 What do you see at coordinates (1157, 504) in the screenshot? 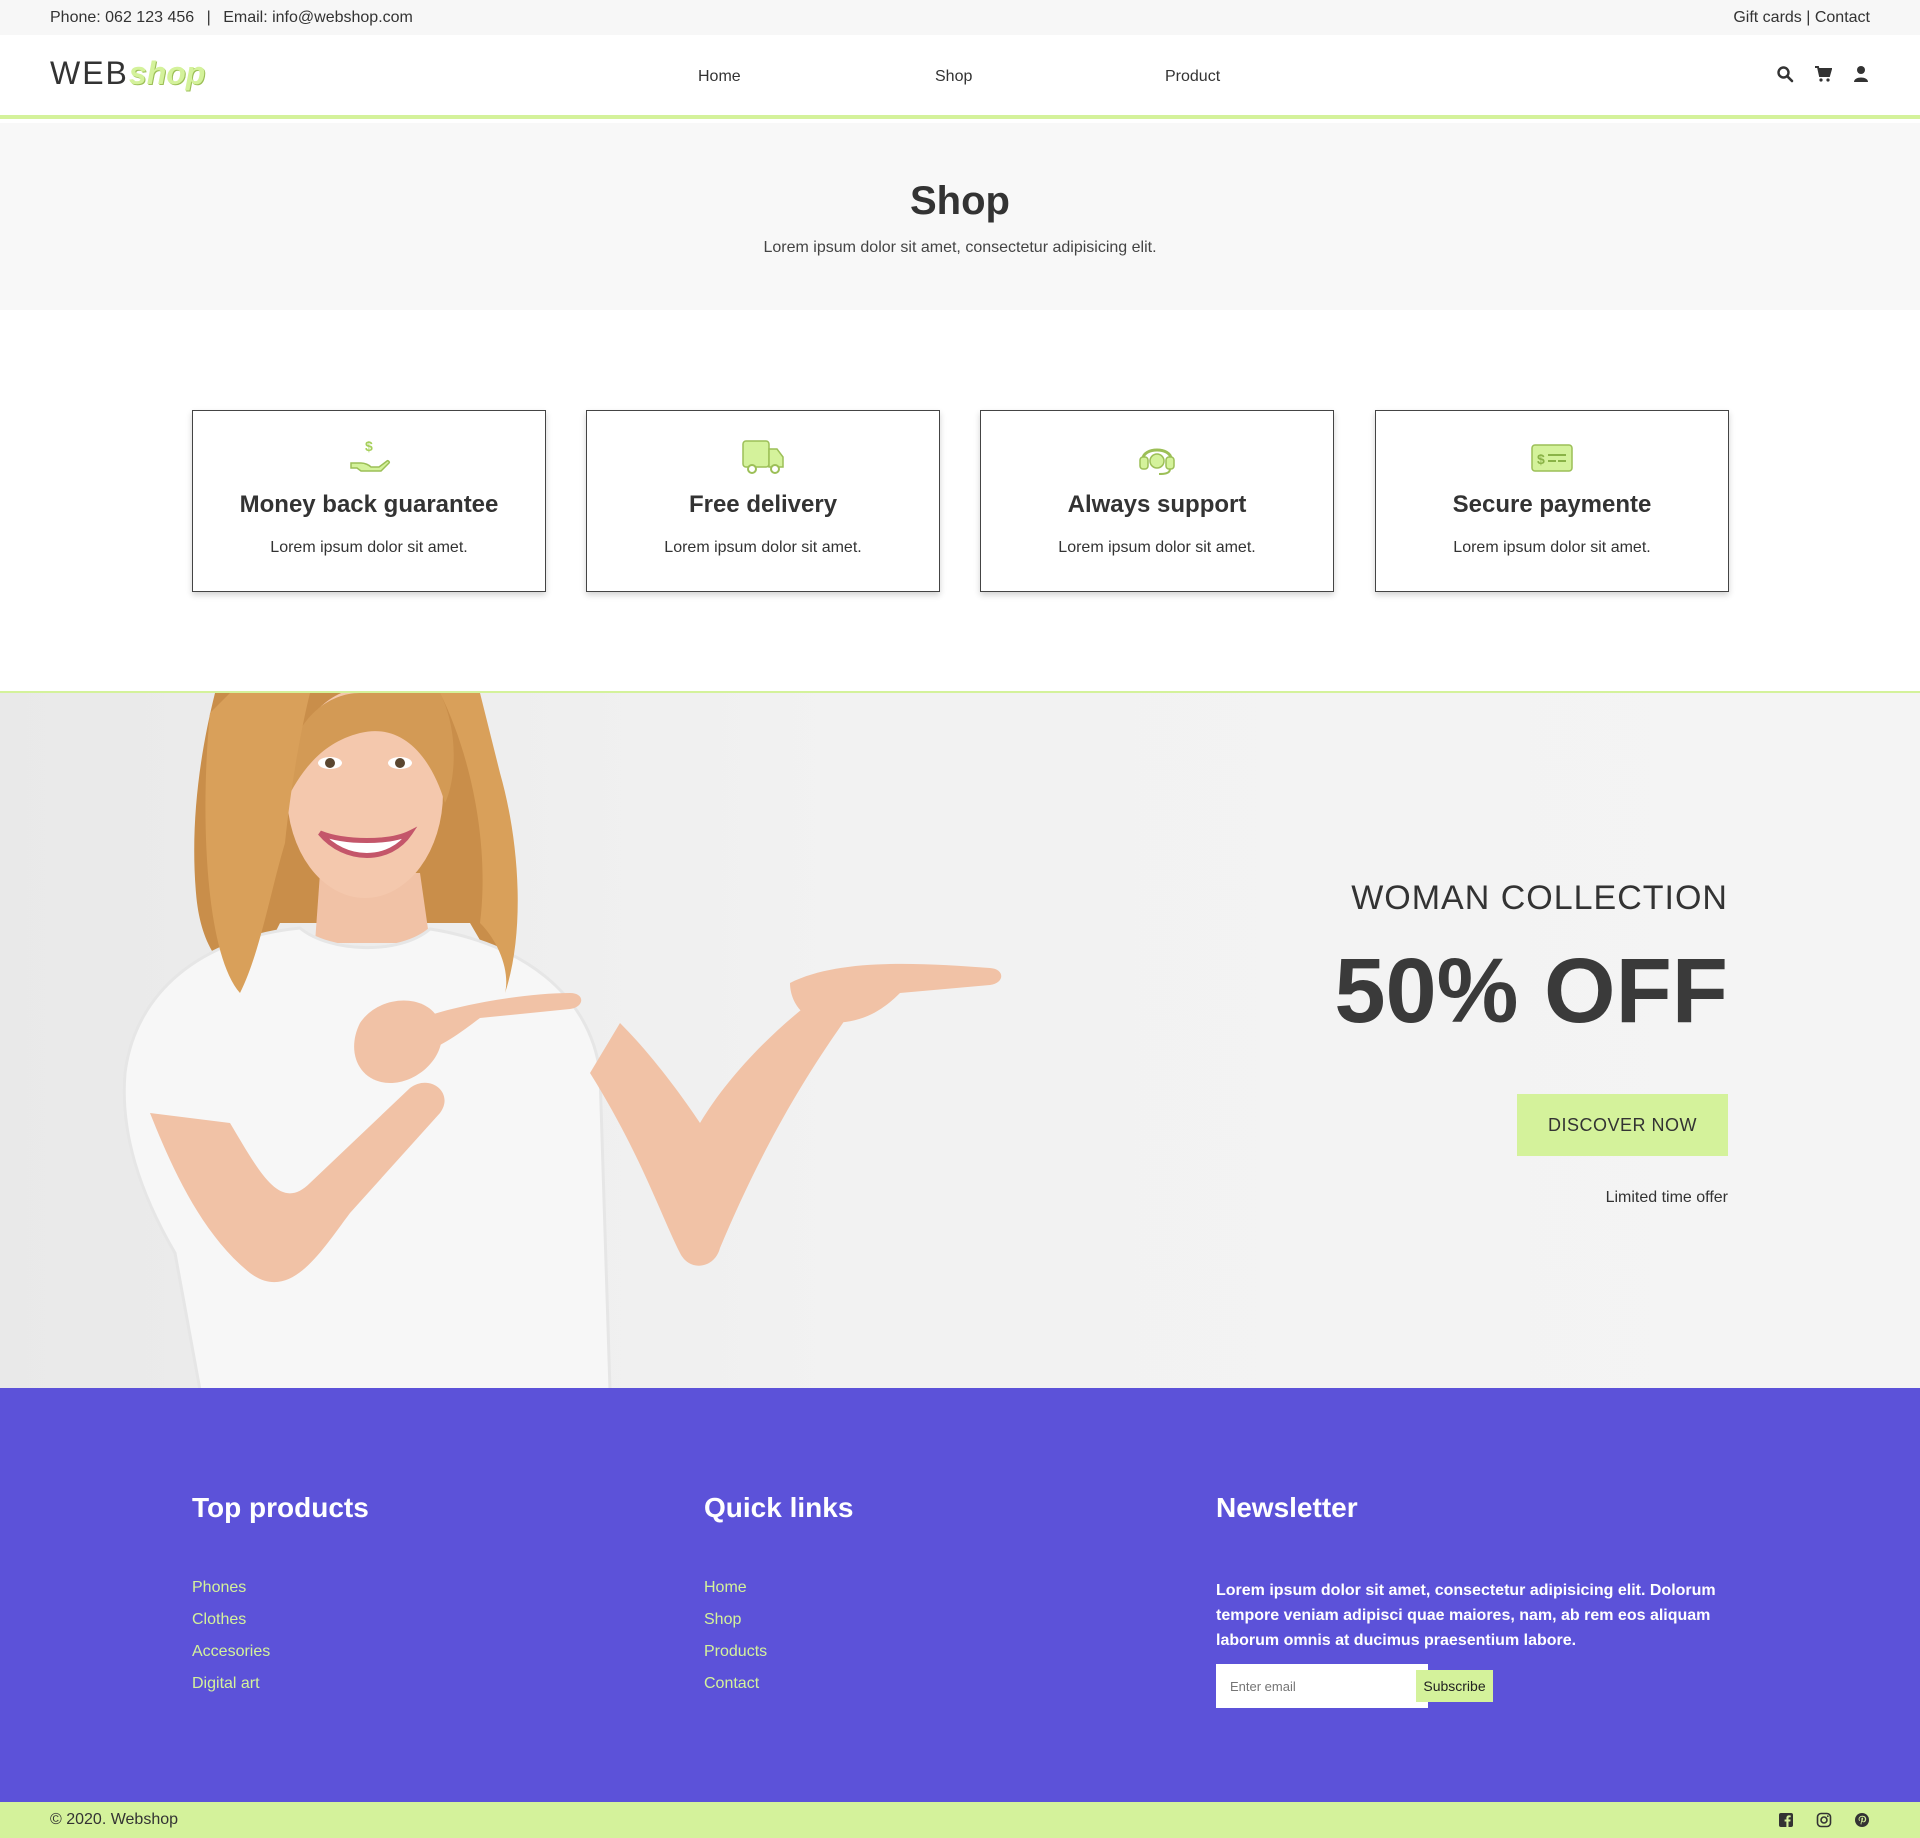
I see `feature-title: Always support` at bounding box center [1157, 504].